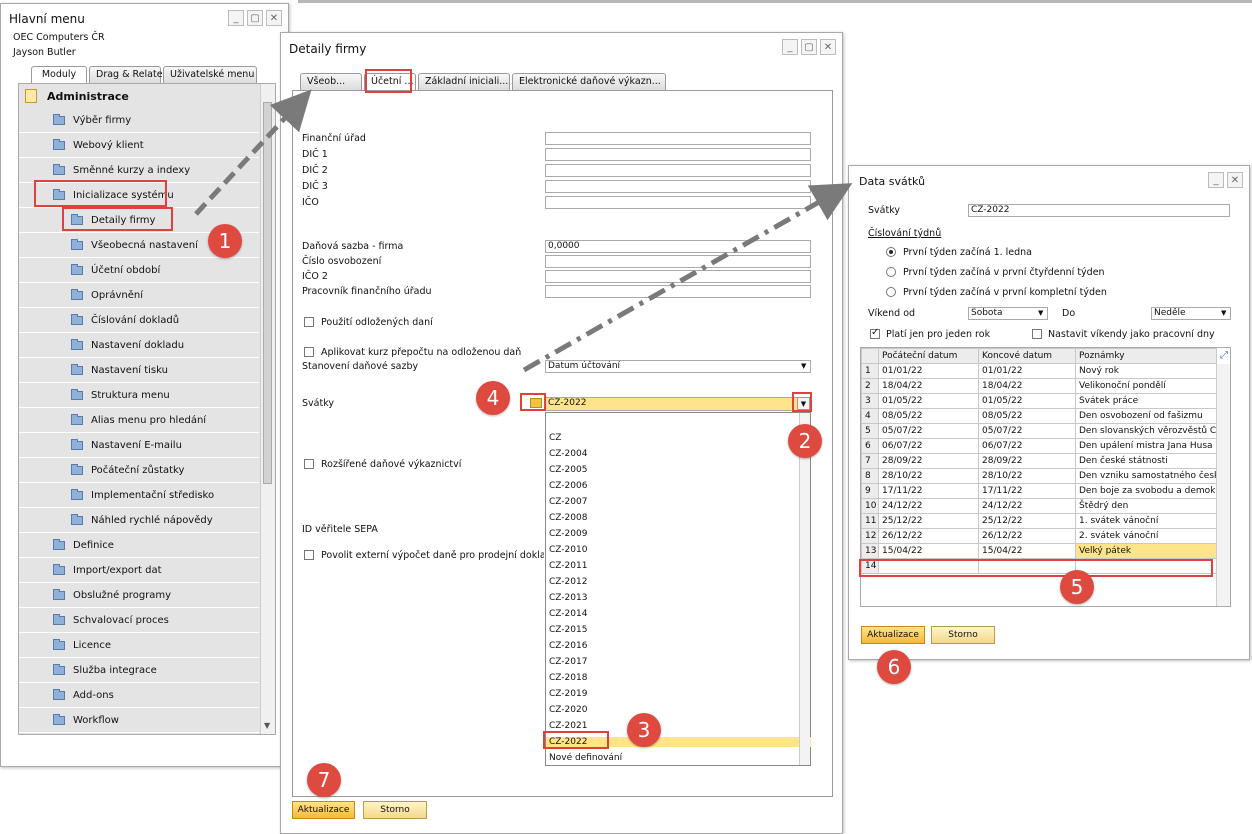 Image resolution: width=1252 pixels, height=834 pixels. Describe the element at coordinates (568, 646) in the screenshot. I see `dropdown-option: CZ-2016` at that location.